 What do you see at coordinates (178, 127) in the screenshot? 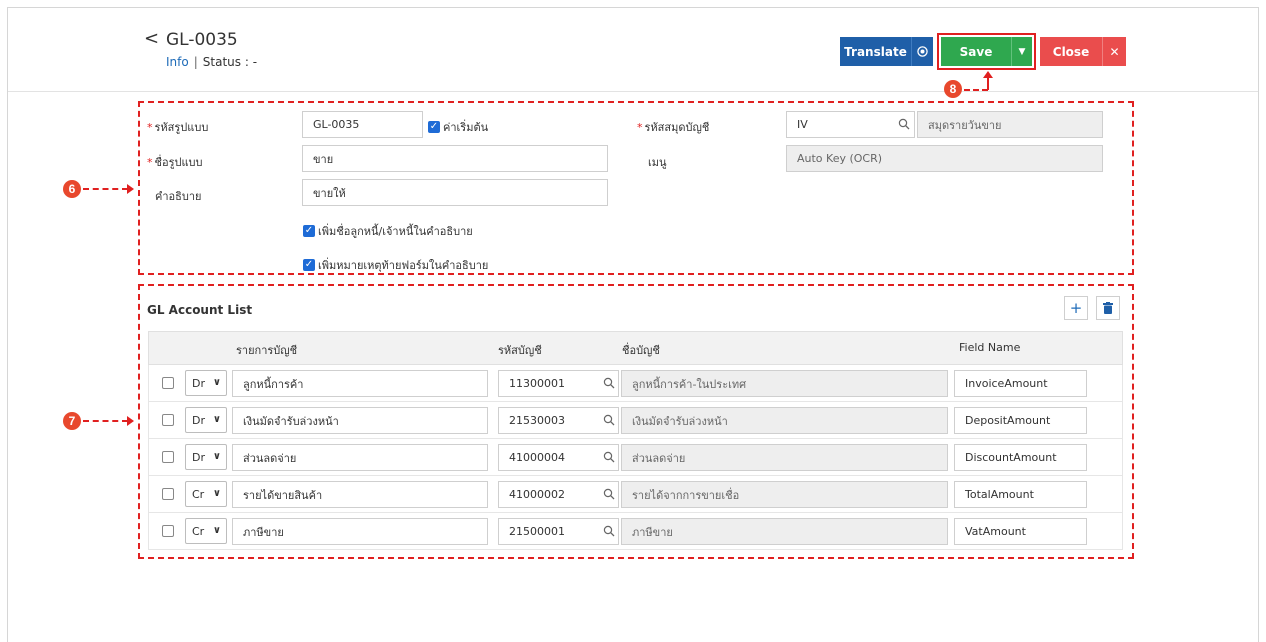
I see `code-label: * รหัสรูปแบบ` at bounding box center [178, 127].